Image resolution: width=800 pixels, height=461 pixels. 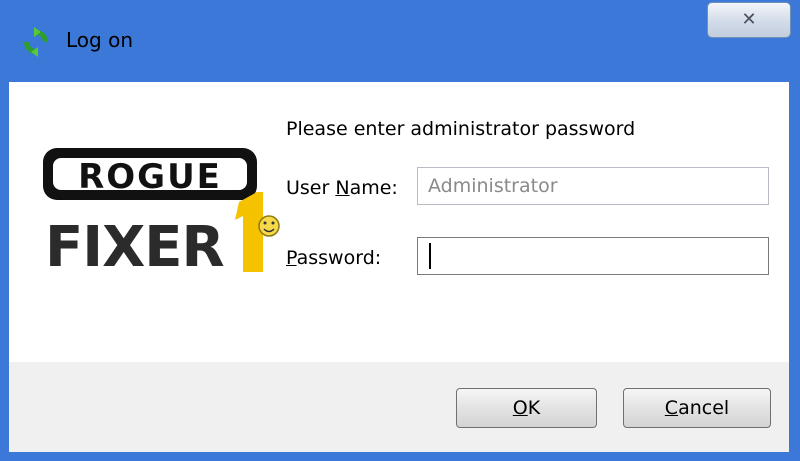 I want to click on ok-button: OK, so click(x=526, y=408).